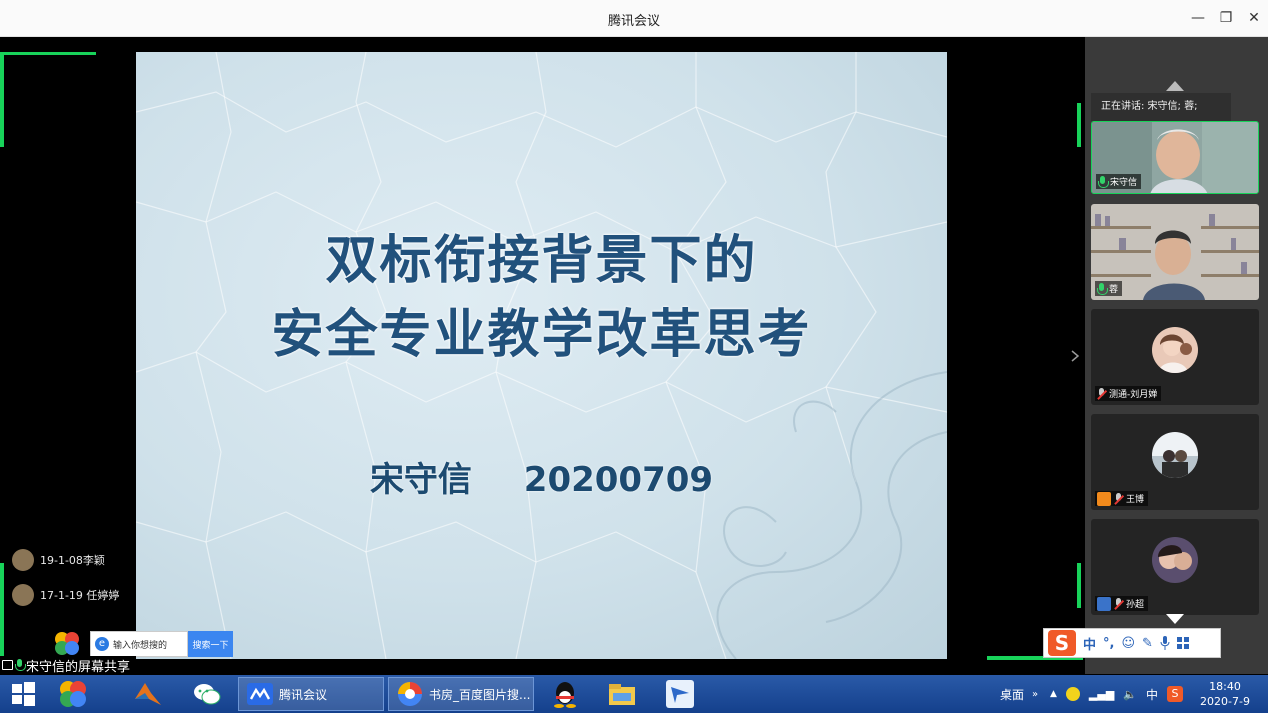 This screenshot has width=1268, height=713. I want to click on search-placeholder: 输入你想搜的, so click(140, 645).